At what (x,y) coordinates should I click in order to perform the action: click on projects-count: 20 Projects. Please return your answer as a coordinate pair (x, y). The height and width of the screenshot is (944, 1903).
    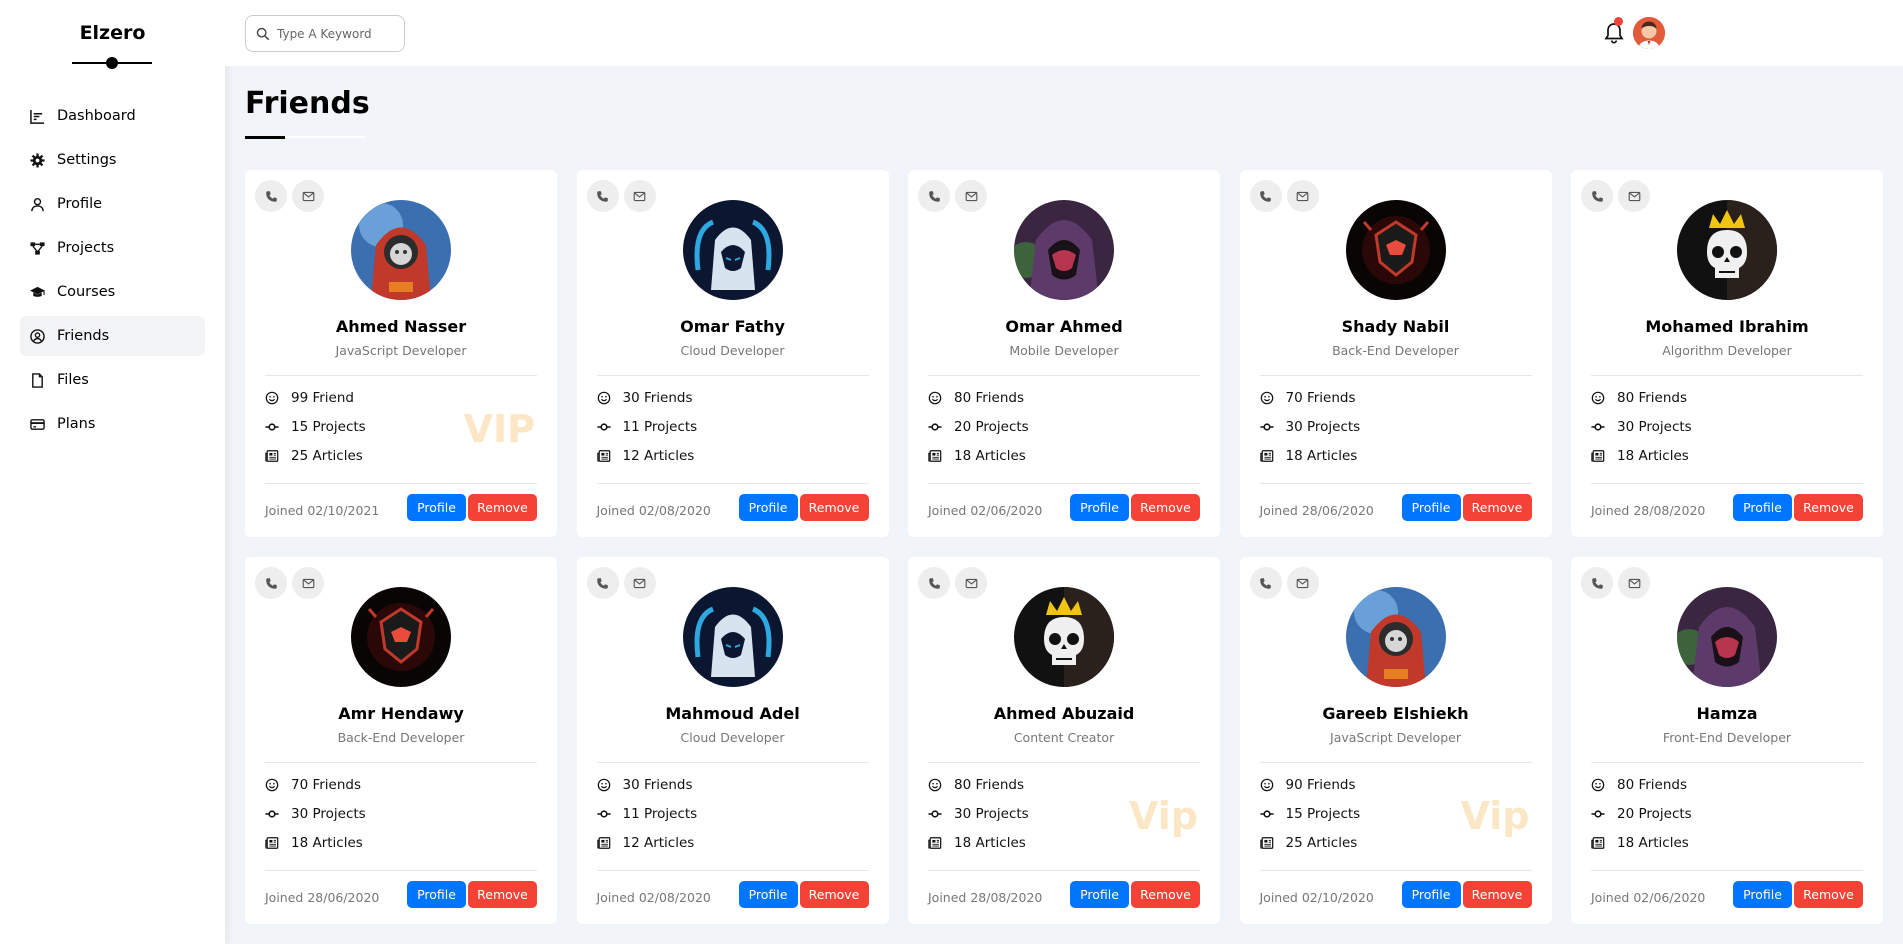
    Looking at the image, I should click on (1641, 814).